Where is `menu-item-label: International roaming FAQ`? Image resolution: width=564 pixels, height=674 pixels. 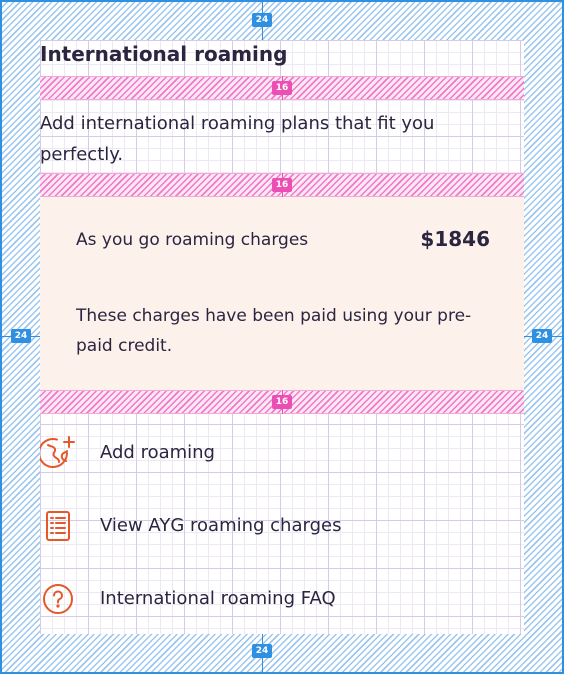 menu-item-label: International roaming FAQ is located at coordinates (218, 598).